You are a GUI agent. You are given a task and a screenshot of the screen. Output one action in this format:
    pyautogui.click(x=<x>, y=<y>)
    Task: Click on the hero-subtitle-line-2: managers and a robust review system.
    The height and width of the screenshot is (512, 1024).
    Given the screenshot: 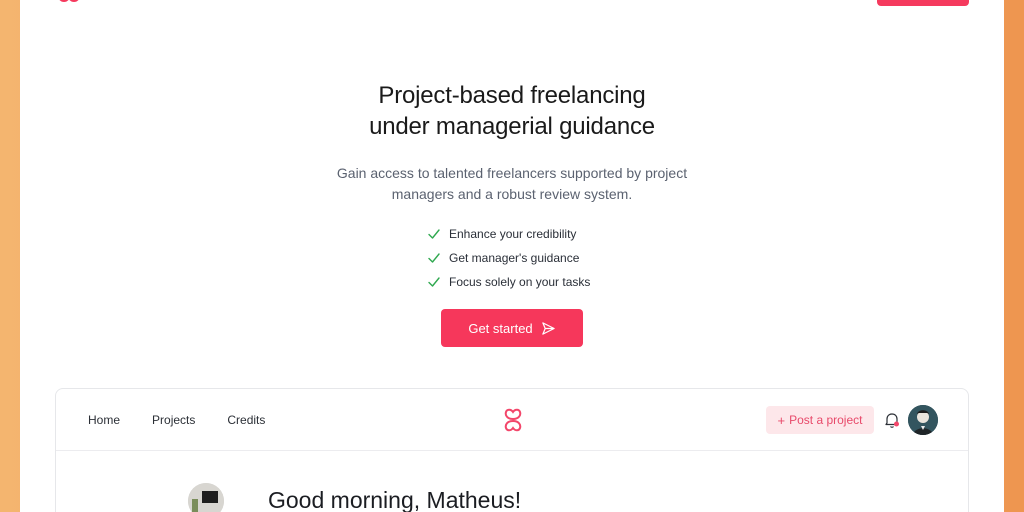 What is the action you would take?
    pyautogui.click(x=512, y=194)
    